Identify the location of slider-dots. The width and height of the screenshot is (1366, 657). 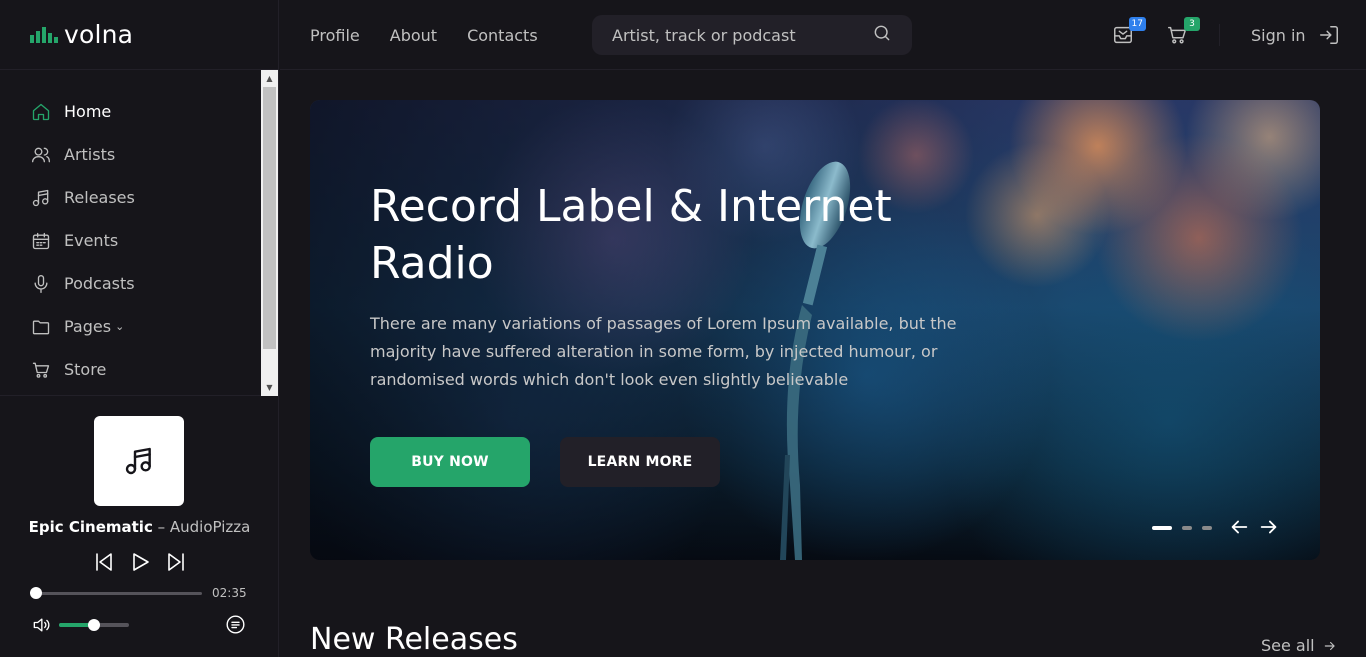
(1182, 528).